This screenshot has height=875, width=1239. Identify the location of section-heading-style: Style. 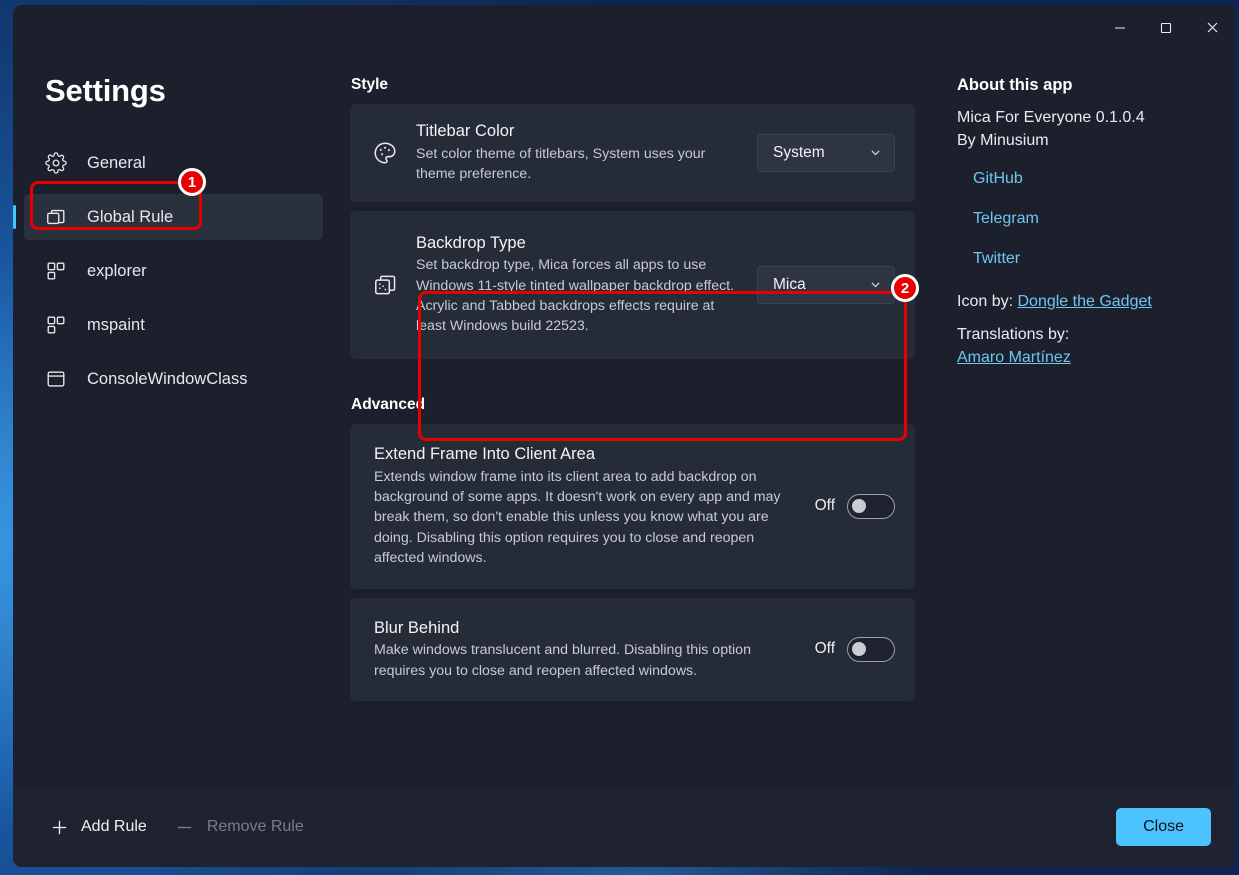
(370, 84).